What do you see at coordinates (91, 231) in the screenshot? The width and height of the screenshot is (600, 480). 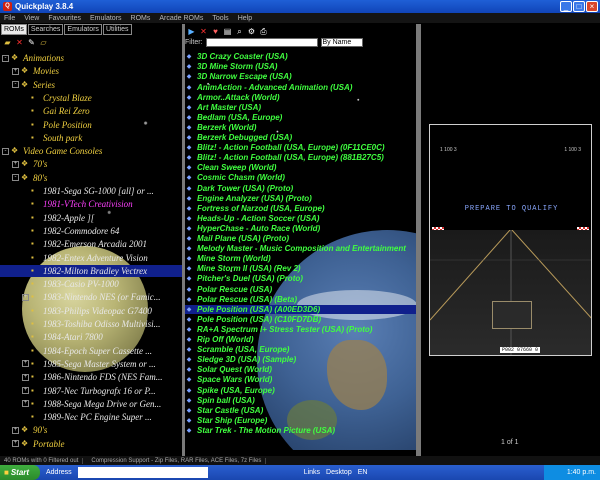 I see `tree-item: ▪ 1982-Commodore 64` at bounding box center [91, 231].